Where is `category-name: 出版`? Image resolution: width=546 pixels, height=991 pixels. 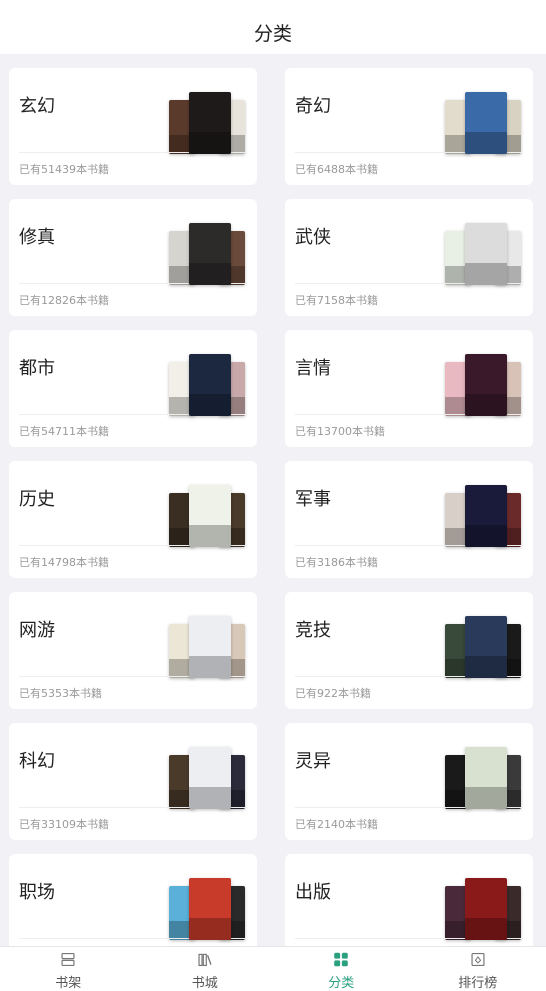 category-name: 出版 is located at coordinates (313, 892).